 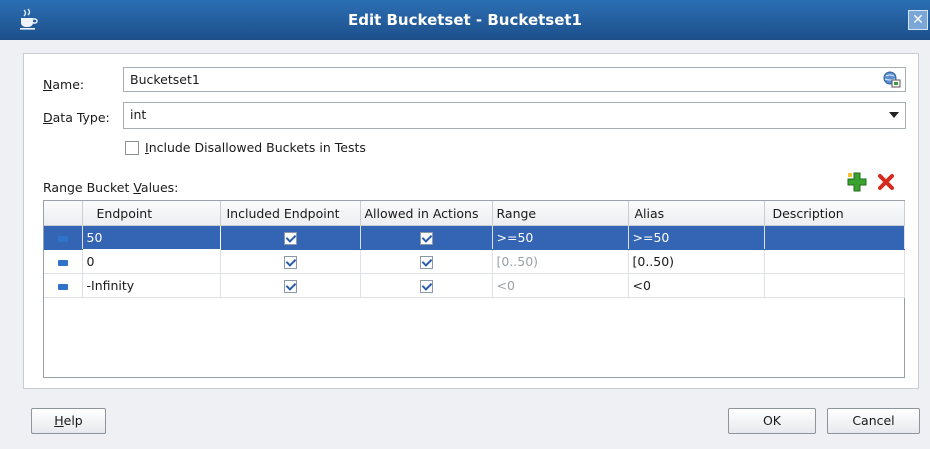 What do you see at coordinates (560, 261) in the screenshot?
I see `range-cell: [0..50)` at bounding box center [560, 261].